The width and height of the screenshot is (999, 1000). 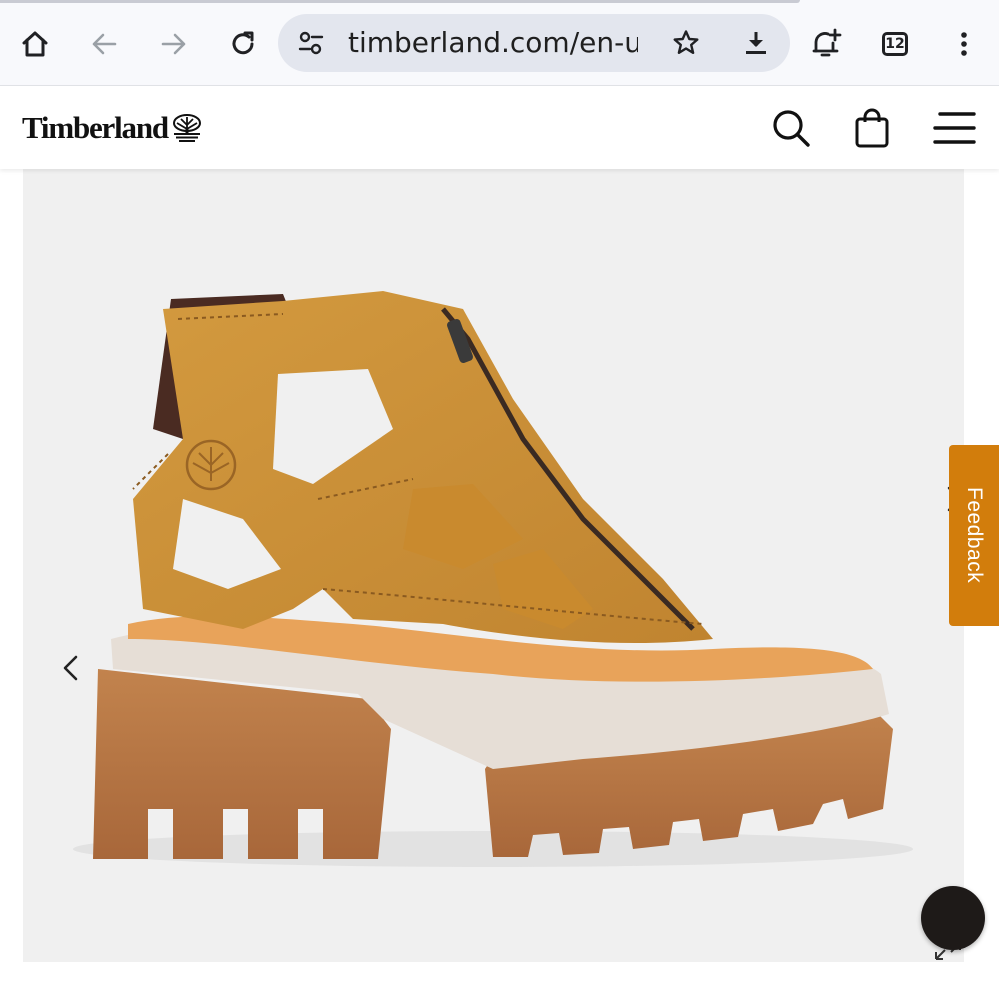 I want to click on search-button, so click(x=791, y=128).